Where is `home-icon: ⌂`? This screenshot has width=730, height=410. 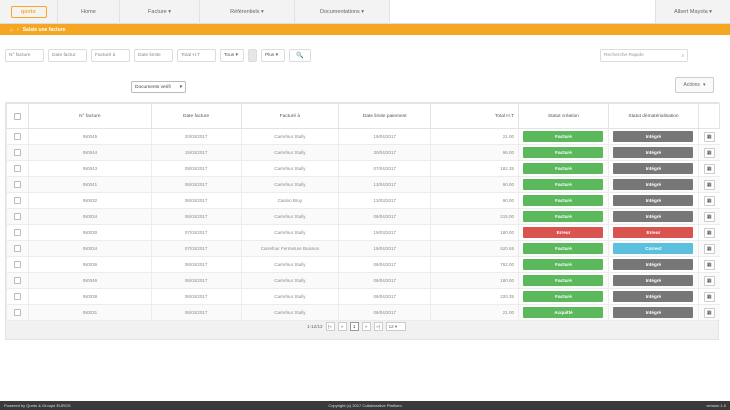
home-icon: ⌂ is located at coordinates (11, 30).